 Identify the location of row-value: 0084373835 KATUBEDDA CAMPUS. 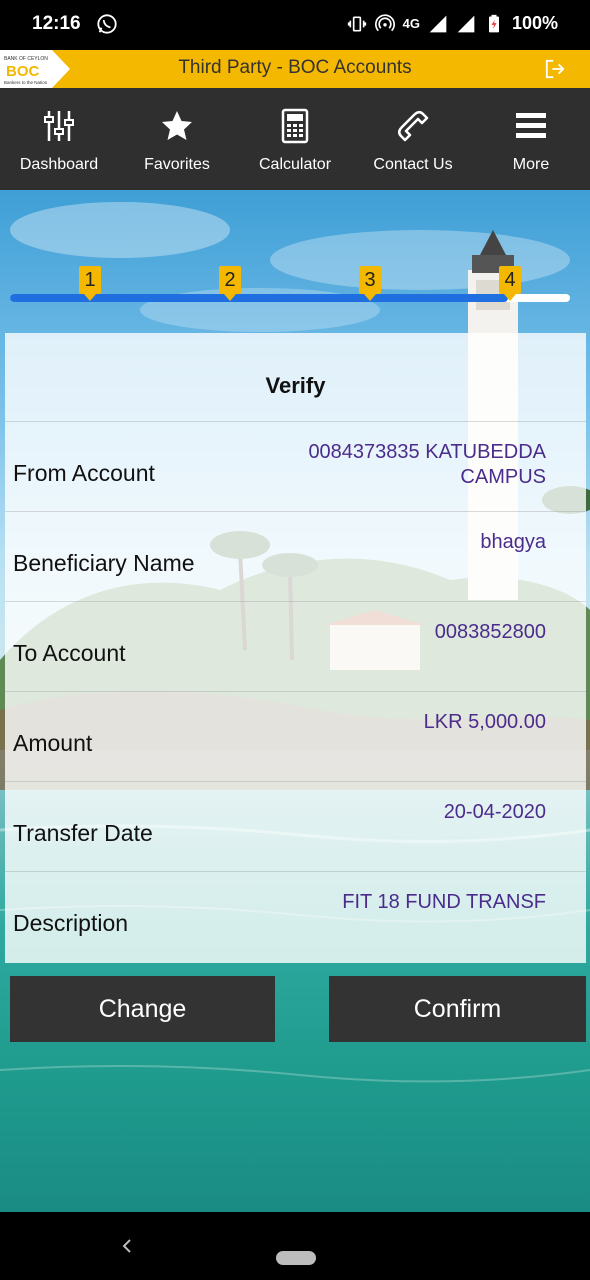
(427, 464).